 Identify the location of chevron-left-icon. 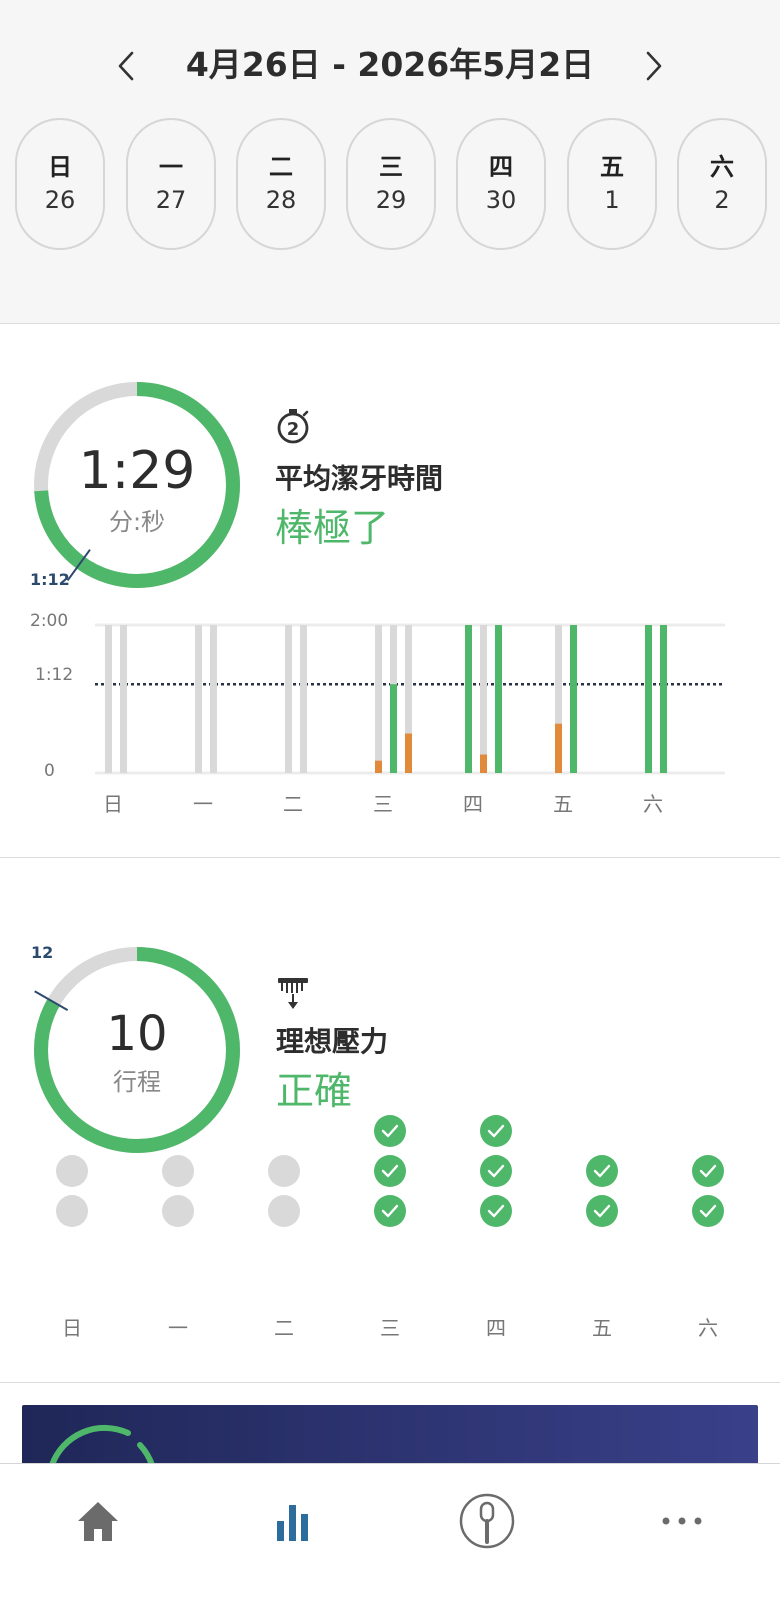
(126, 66).